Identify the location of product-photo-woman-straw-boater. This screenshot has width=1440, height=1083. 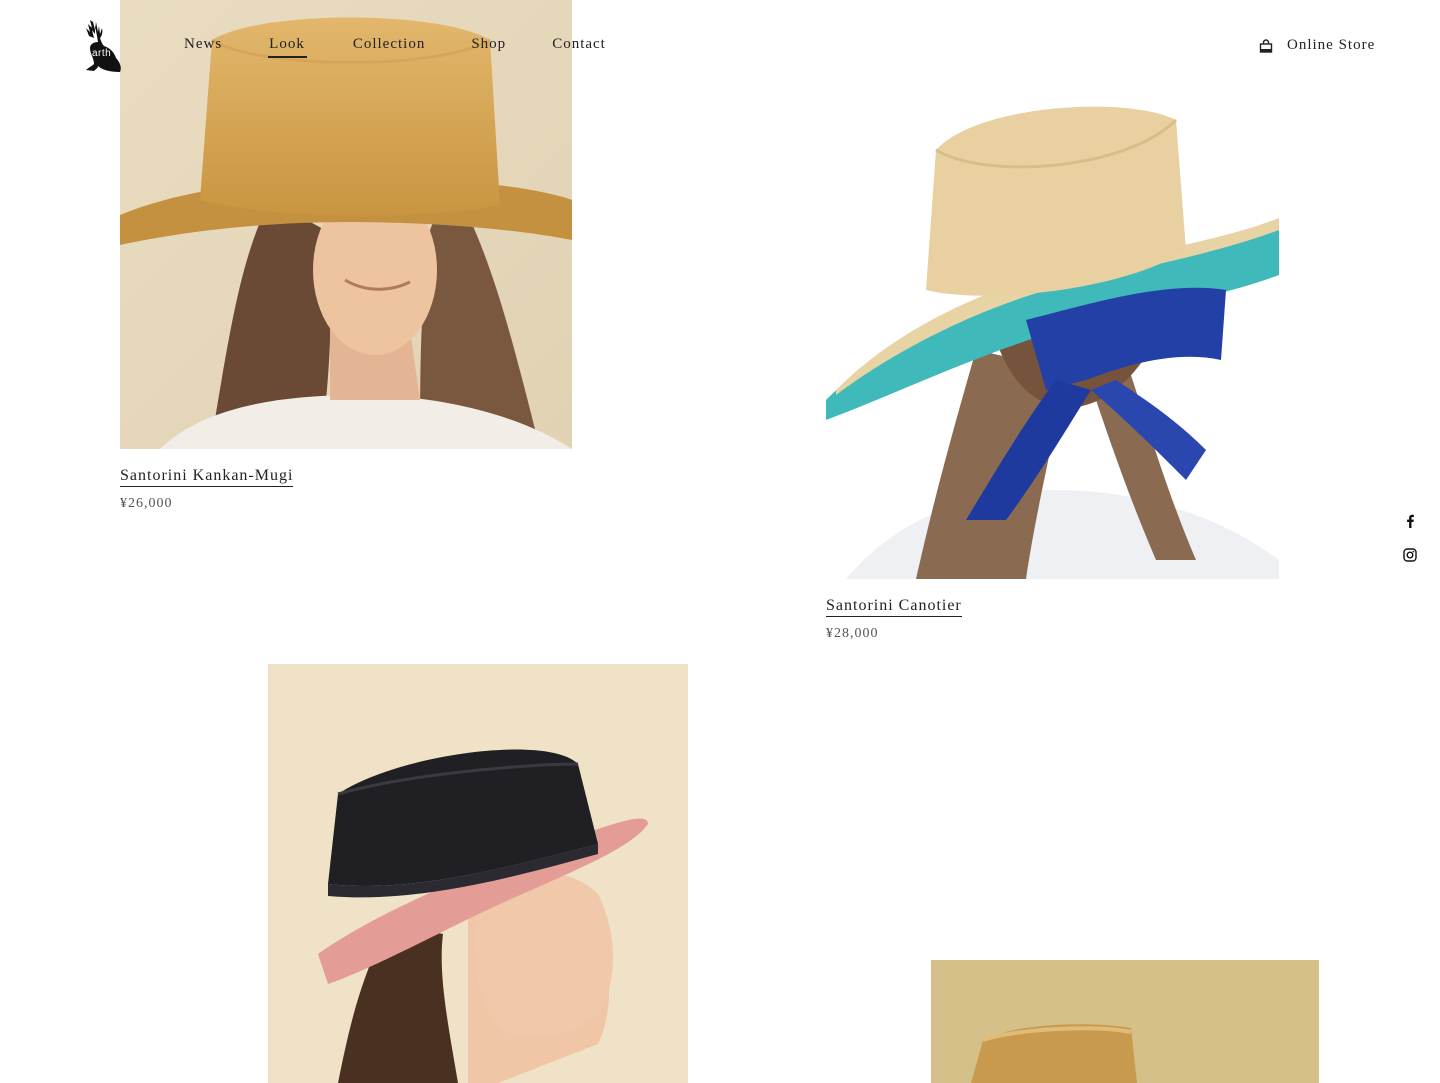
(346, 224).